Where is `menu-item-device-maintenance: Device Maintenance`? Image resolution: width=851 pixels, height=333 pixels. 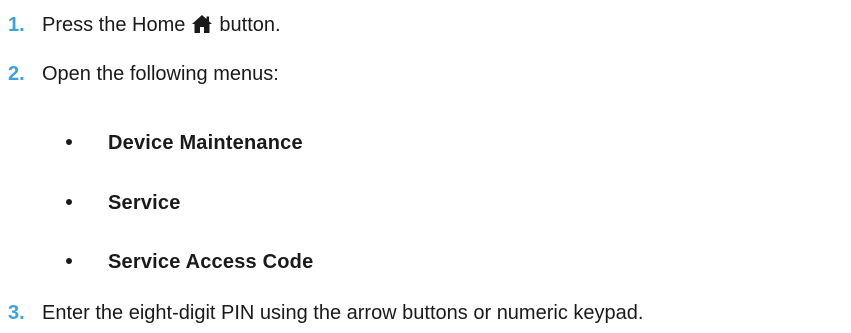
menu-item-device-maintenance: Device Maintenance is located at coordinates (184, 143).